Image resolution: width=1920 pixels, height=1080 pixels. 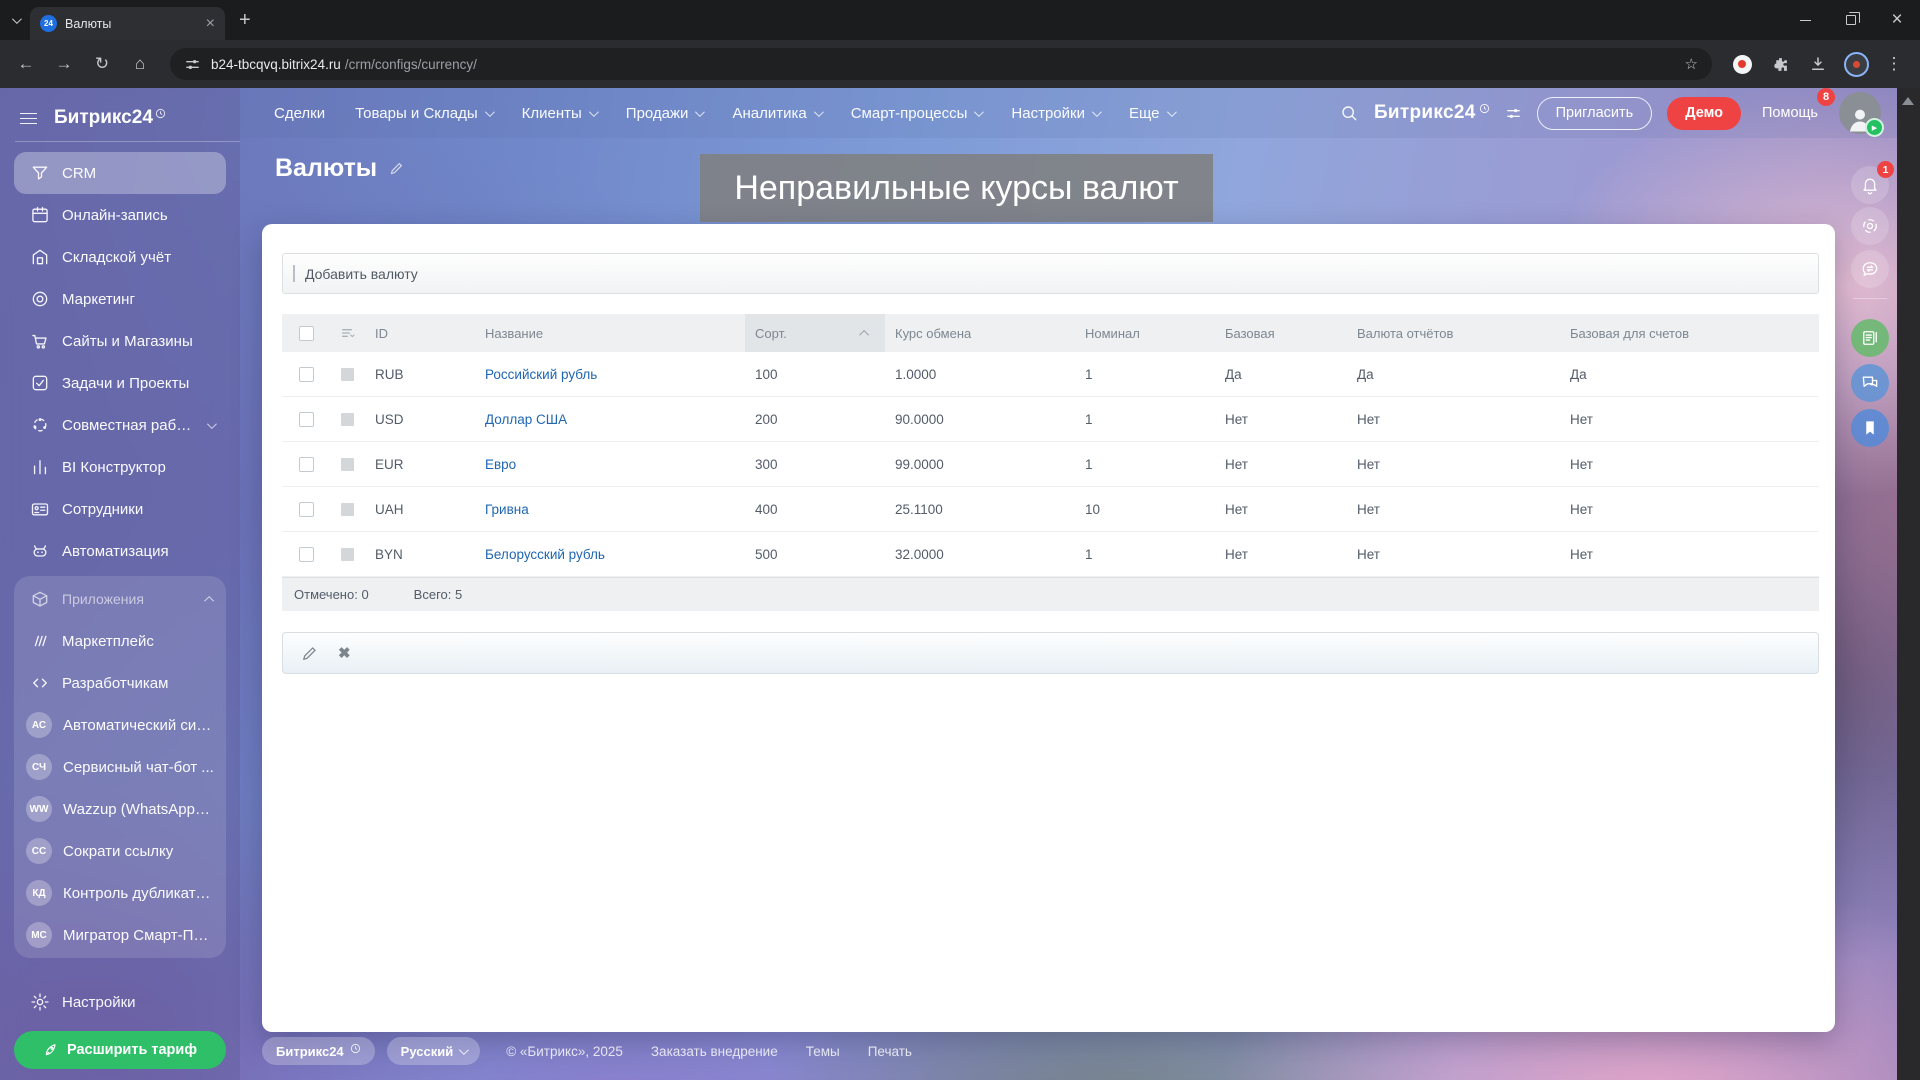 What do you see at coordinates (120, 257) in the screenshot?
I see `sidebar-item-inventory: Складской учёт` at bounding box center [120, 257].